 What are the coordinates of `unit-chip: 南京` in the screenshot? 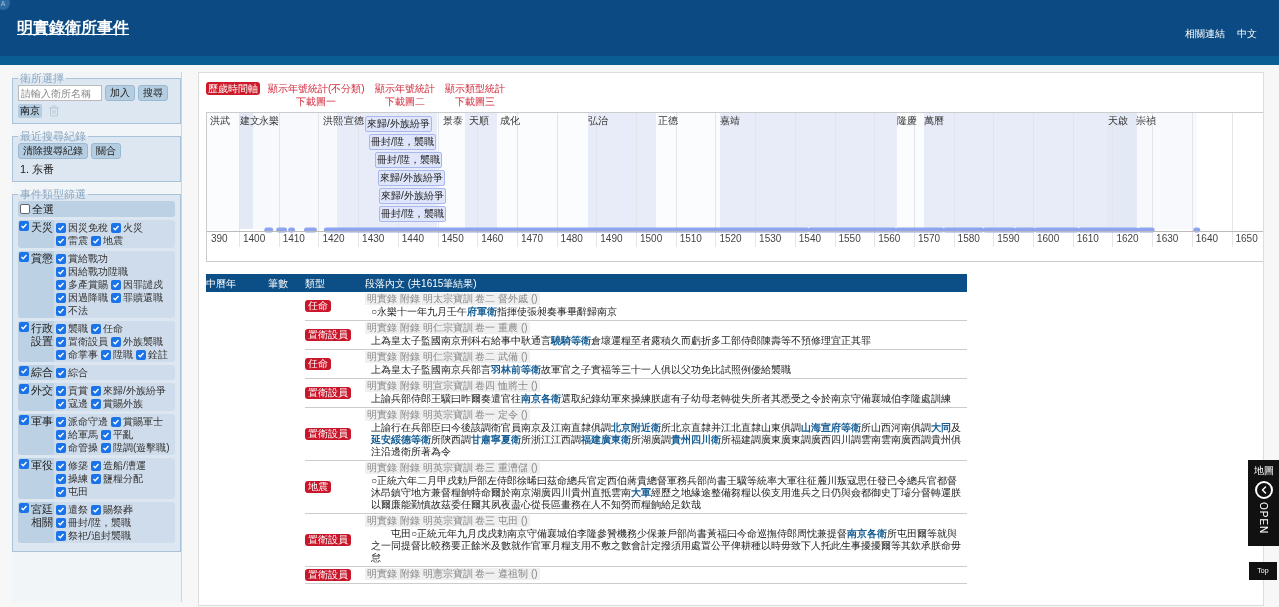 It's located at (30, 111).